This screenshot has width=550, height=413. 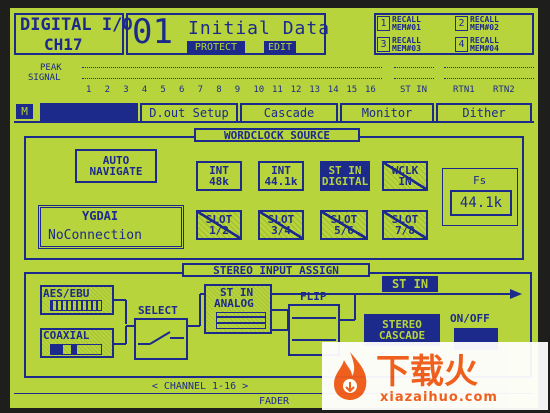 I want to click on aes-ebu-label: AES/EBU, so click(x=66, y=293).